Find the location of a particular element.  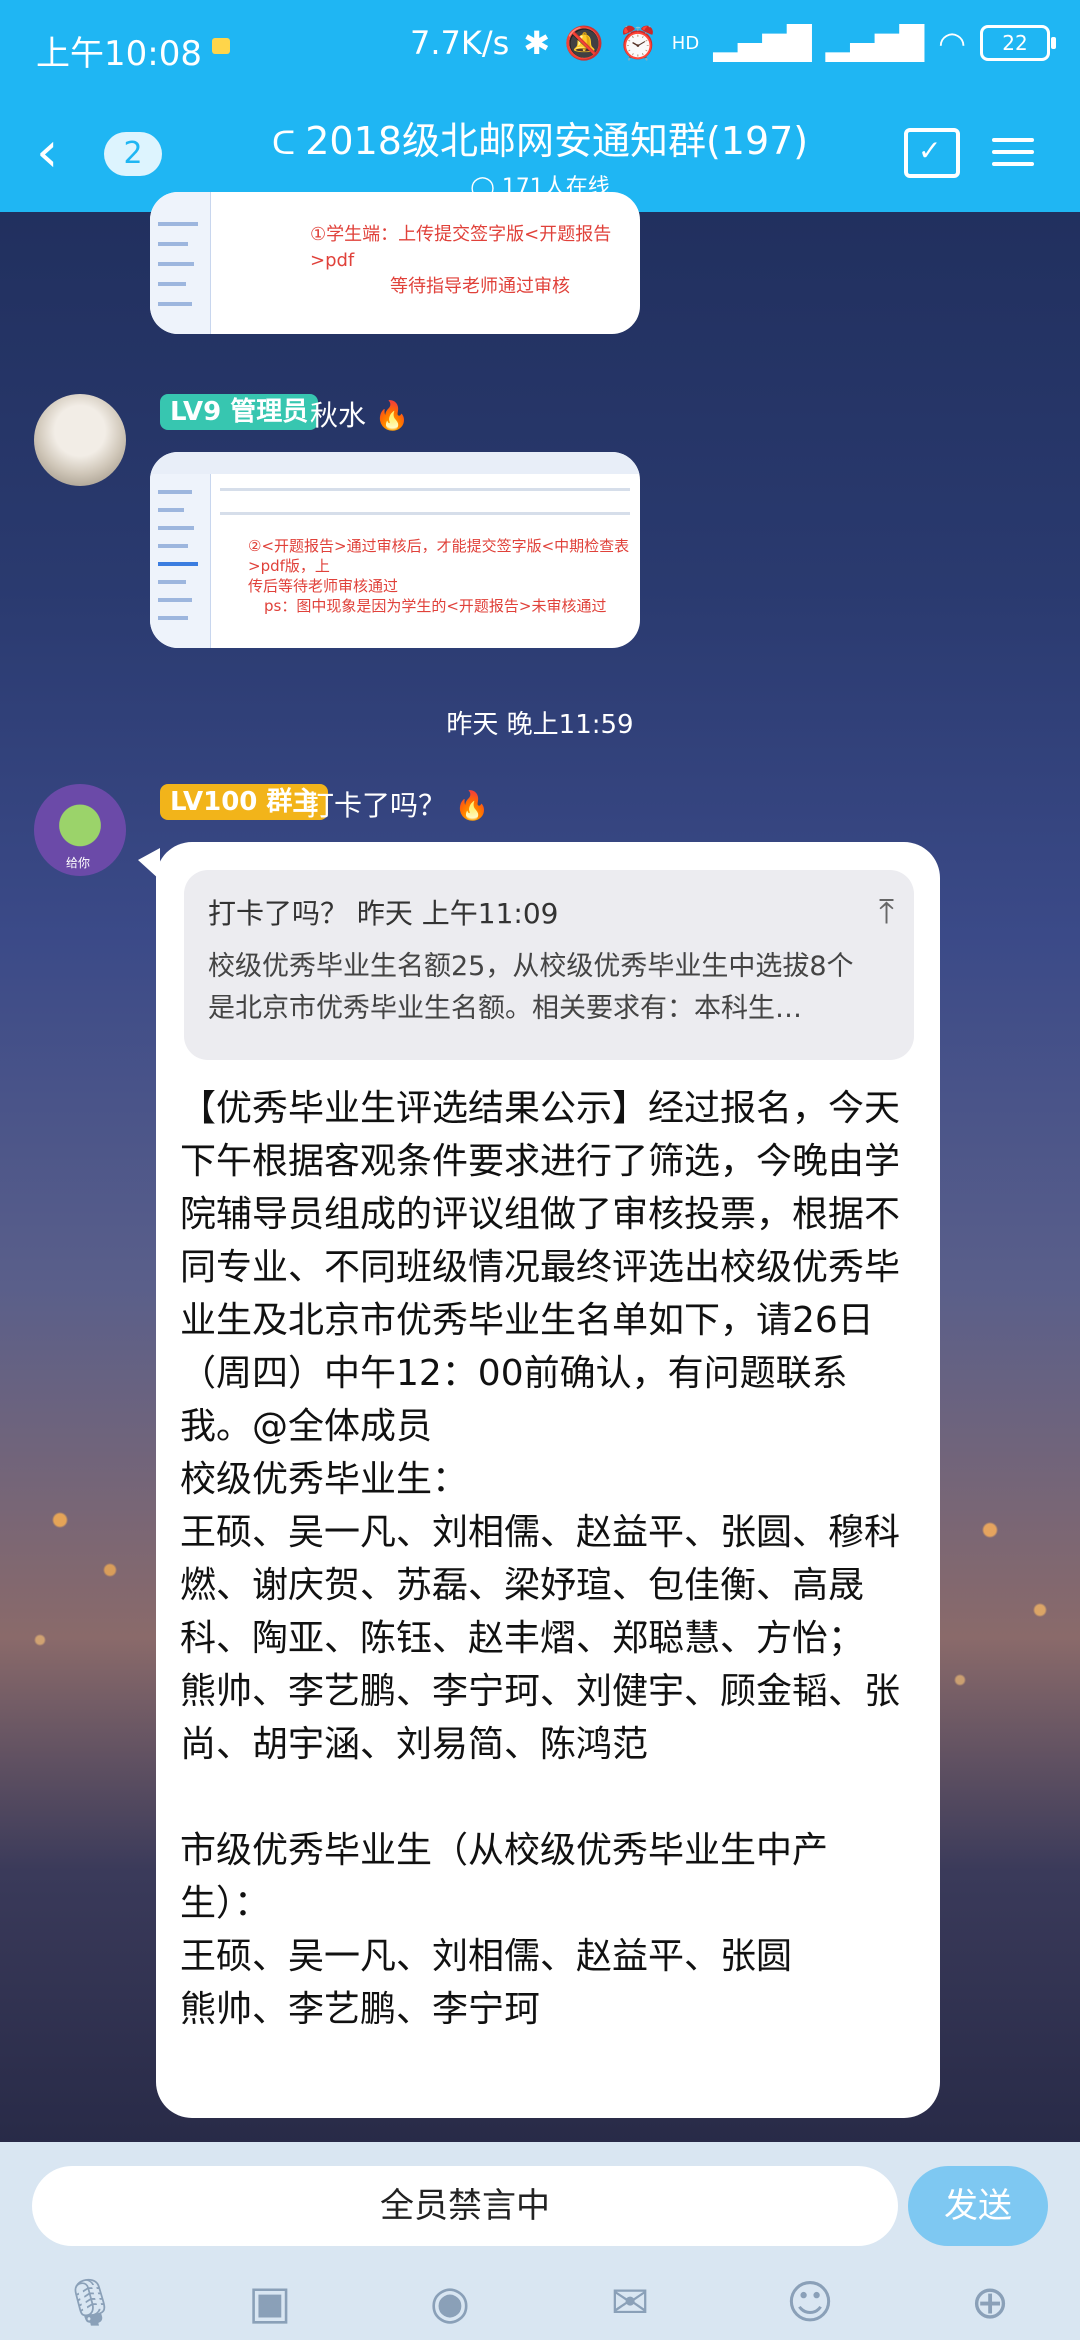

alarm-icon: ⏰ is located at coordinates (637, 43).